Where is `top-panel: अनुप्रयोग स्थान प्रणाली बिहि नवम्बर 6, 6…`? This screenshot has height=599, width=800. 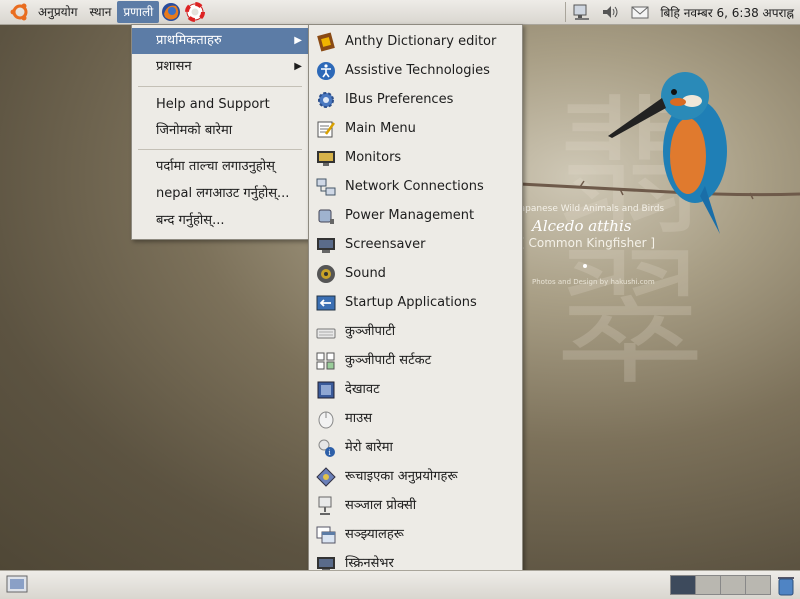 top-panel: अनुप्रयोग स्थान प्रणाली बिहि नवम्बर 6, 6… is located at coordinates (400, 12).